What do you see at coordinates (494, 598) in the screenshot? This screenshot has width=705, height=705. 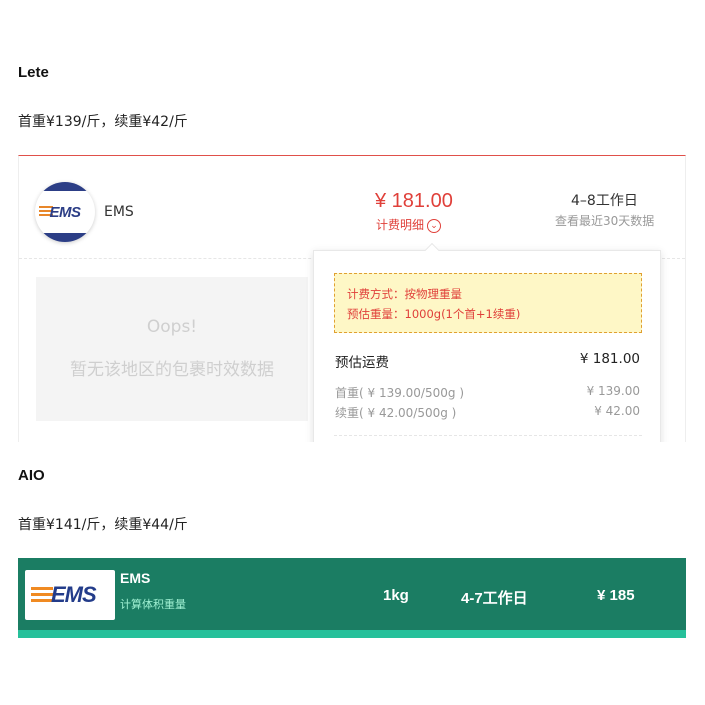 I see `delivery-days: 4-7工作日` at bounding box center [494, 598].